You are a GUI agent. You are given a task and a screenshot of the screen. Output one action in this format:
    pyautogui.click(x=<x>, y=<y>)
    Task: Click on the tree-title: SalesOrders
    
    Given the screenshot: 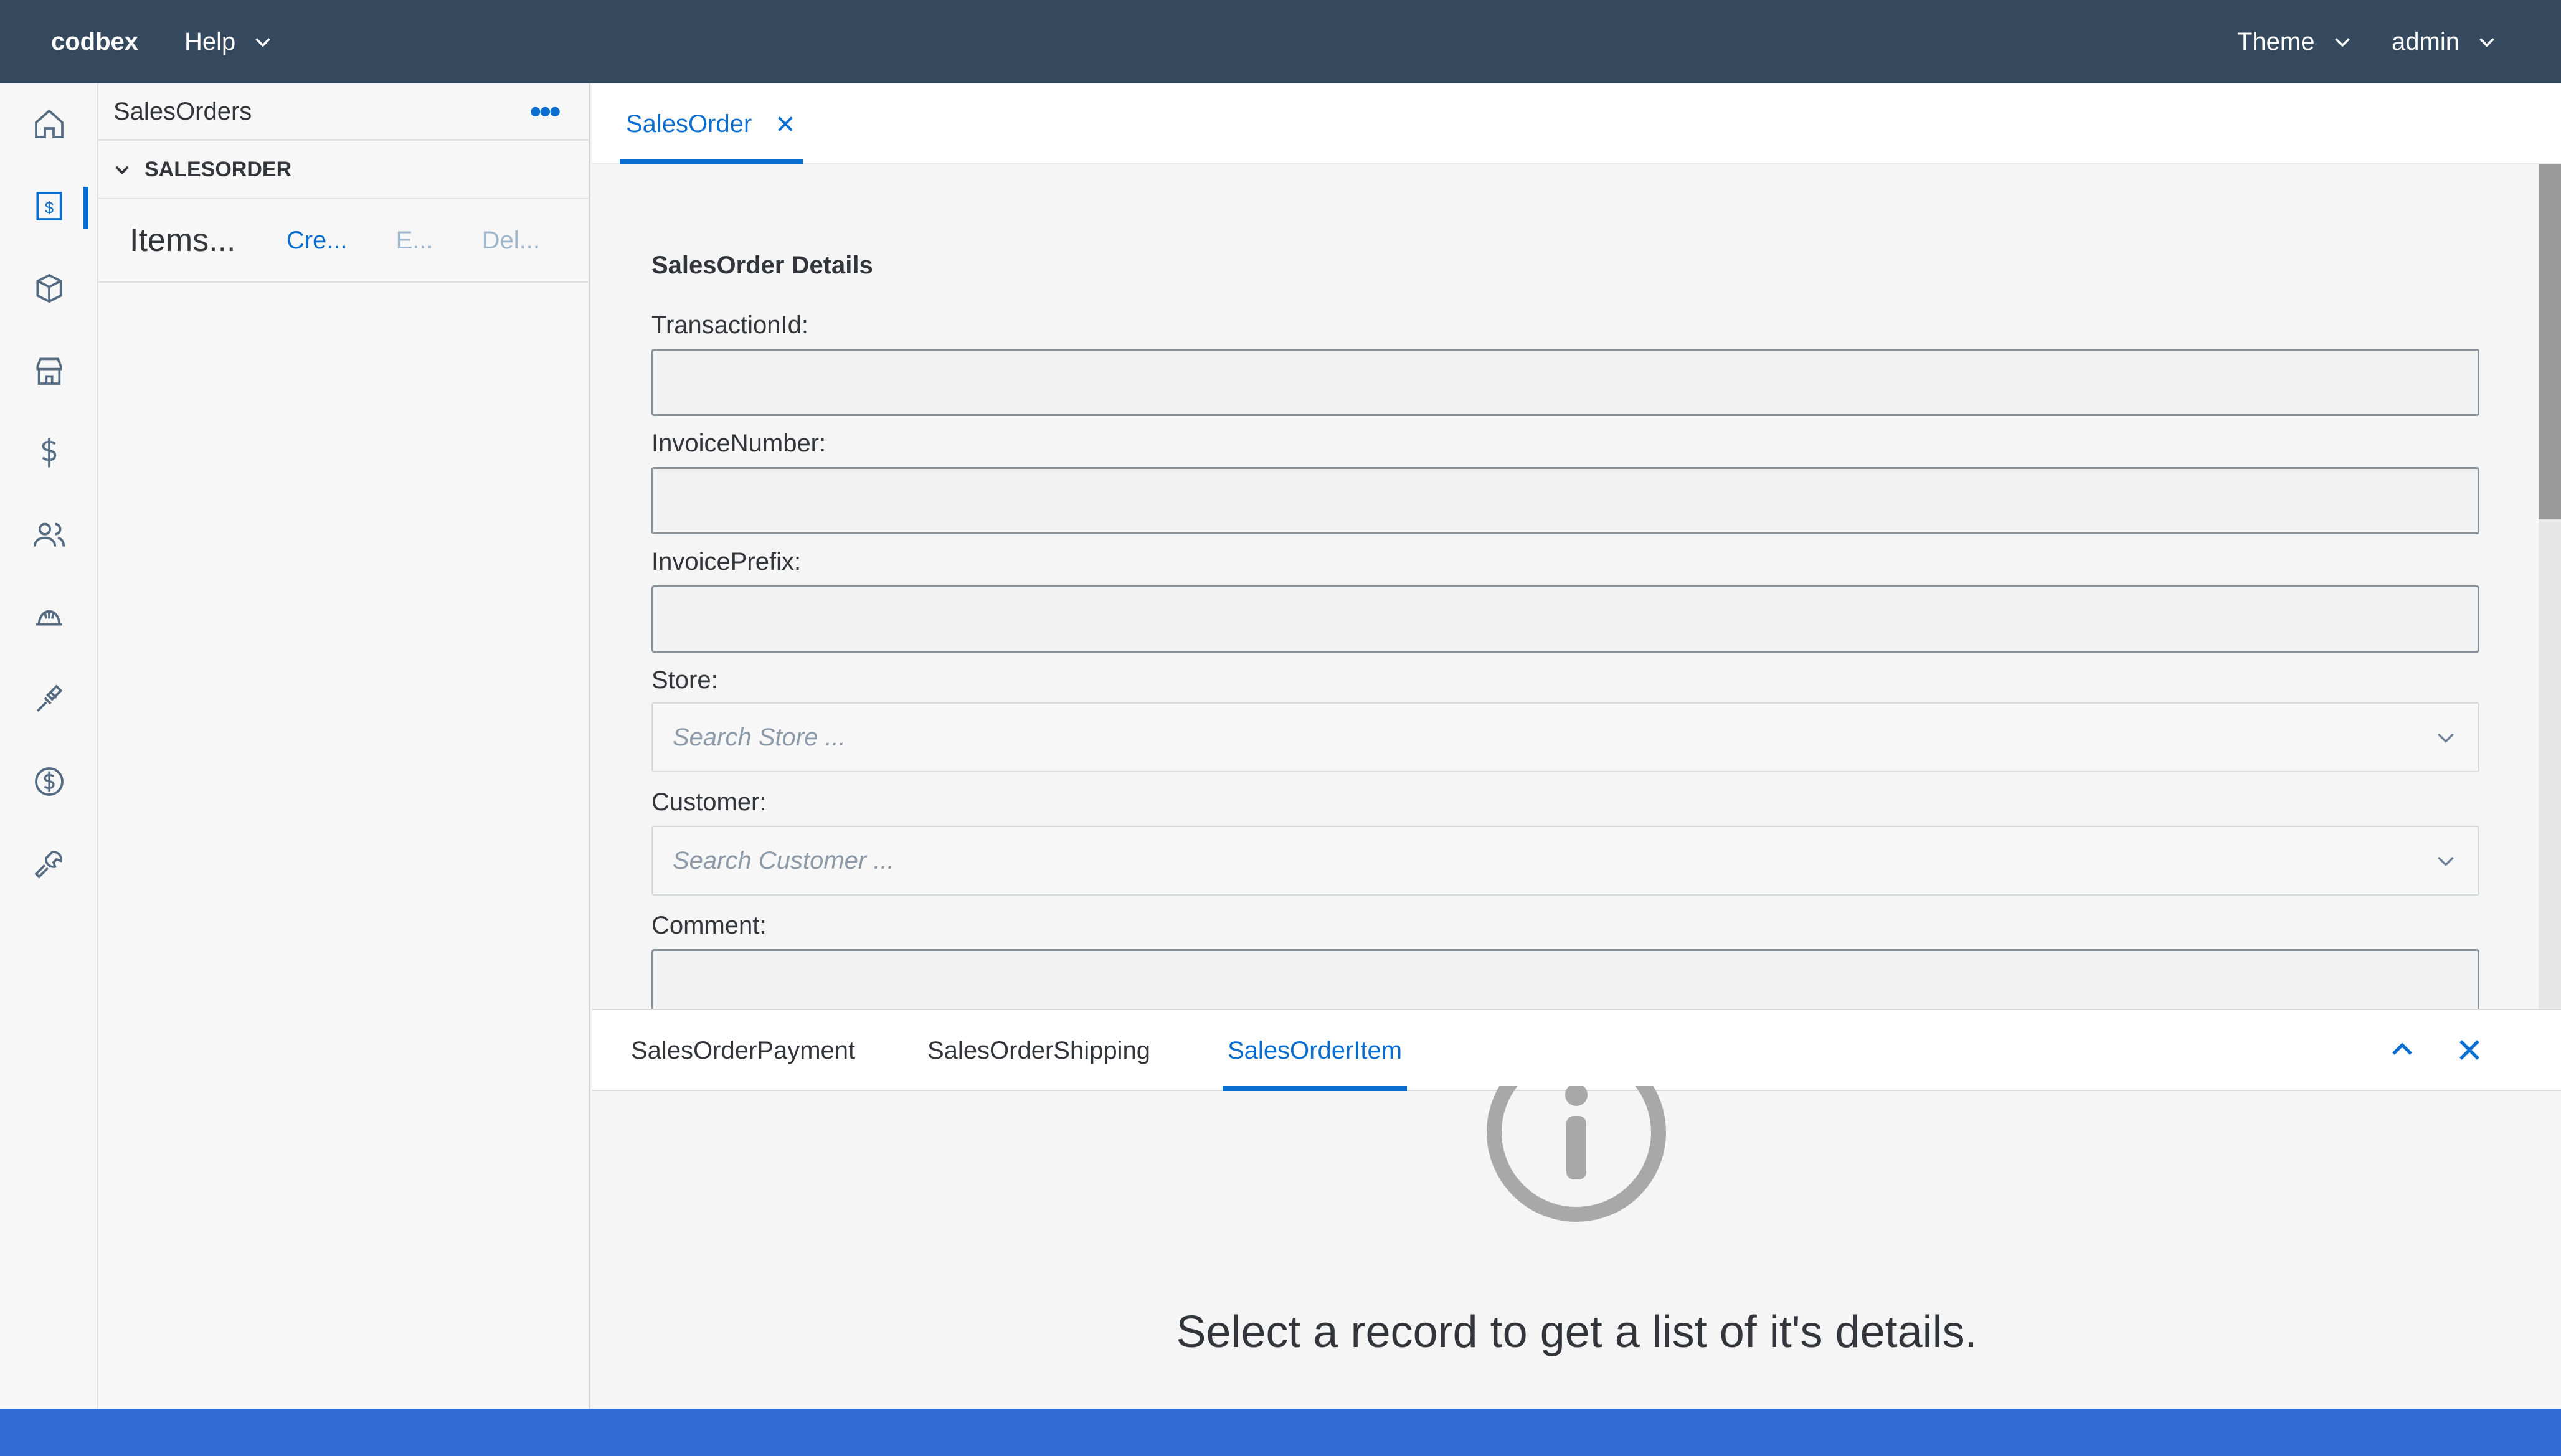 What is the action you would take?
    pyautogui.click(x=182, y=111)
    